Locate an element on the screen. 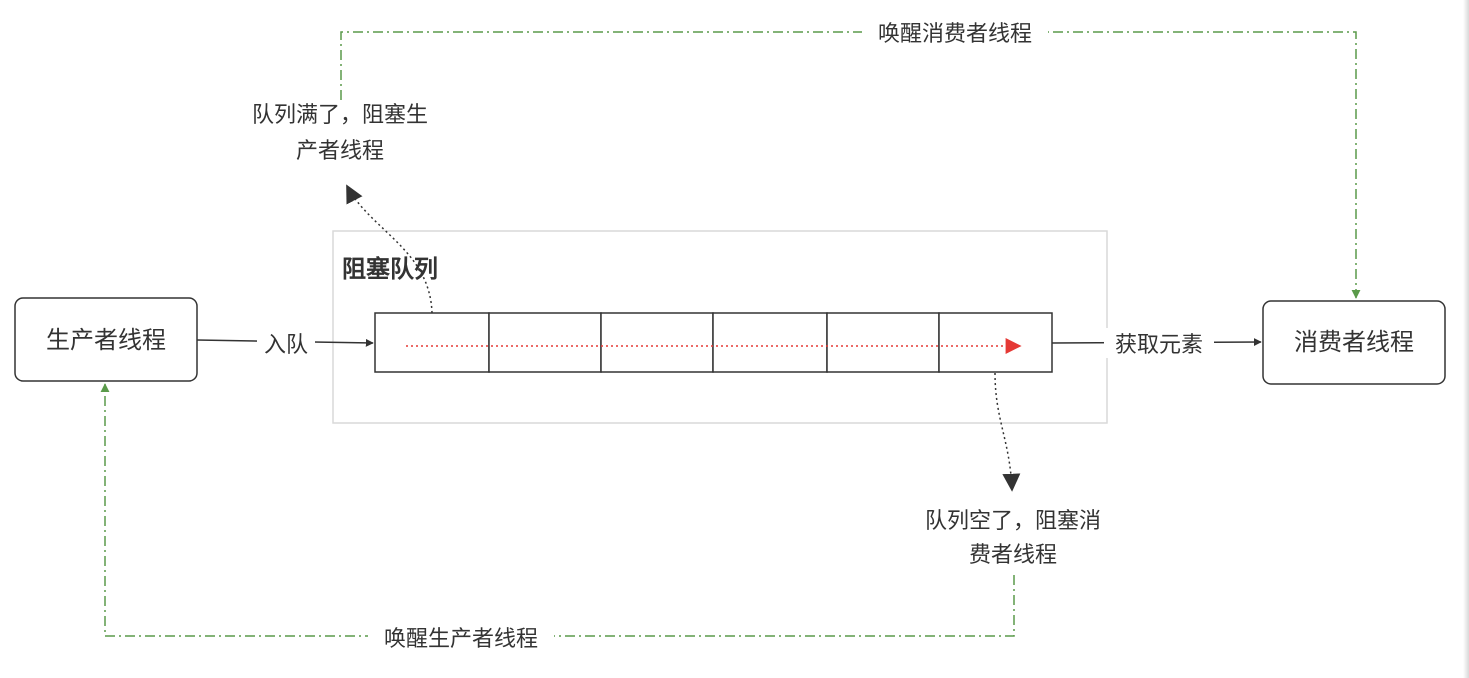  producer-thread-label: 生产者线程 is located at coordinates (106, 340).